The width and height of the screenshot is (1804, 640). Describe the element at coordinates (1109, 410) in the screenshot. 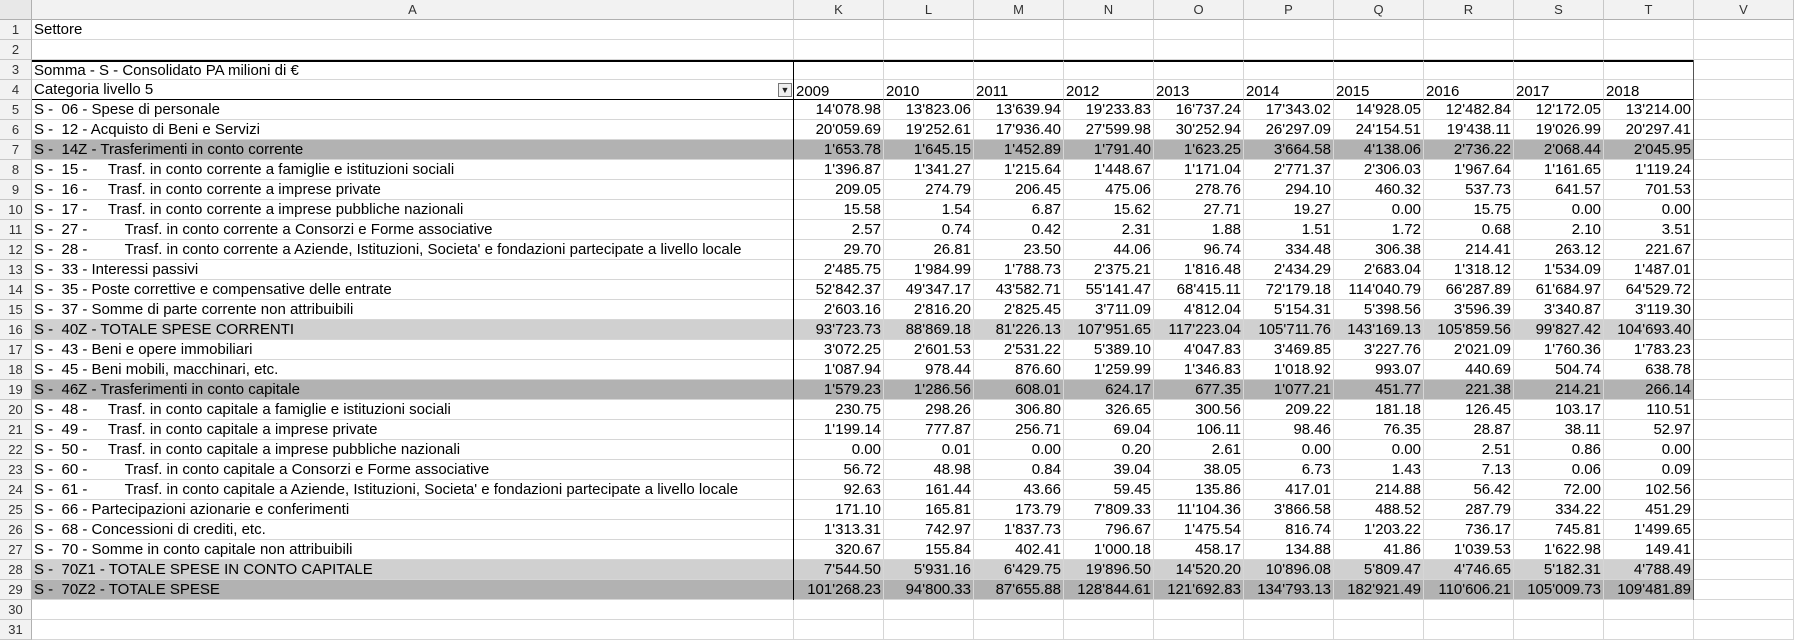

I see `value-cell: 326.65` at that location.